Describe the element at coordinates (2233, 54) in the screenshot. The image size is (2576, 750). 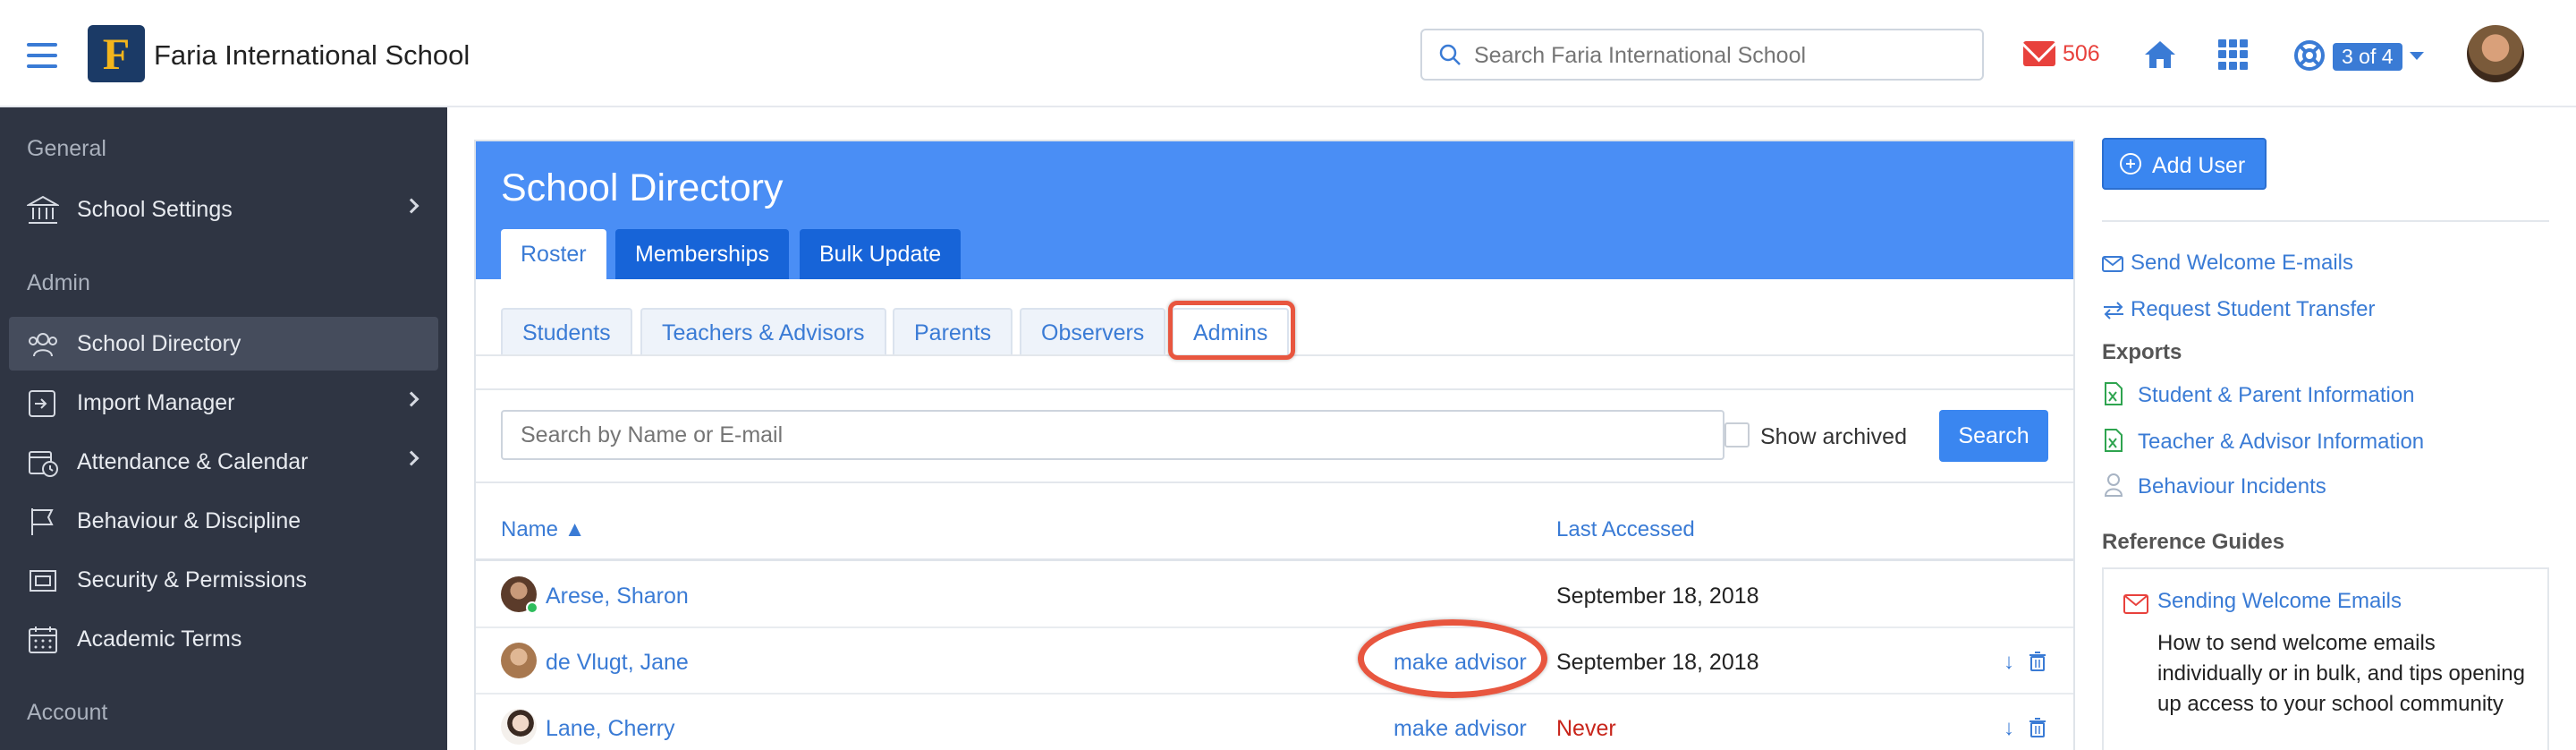
I see `apps-grid-icon` at that location.